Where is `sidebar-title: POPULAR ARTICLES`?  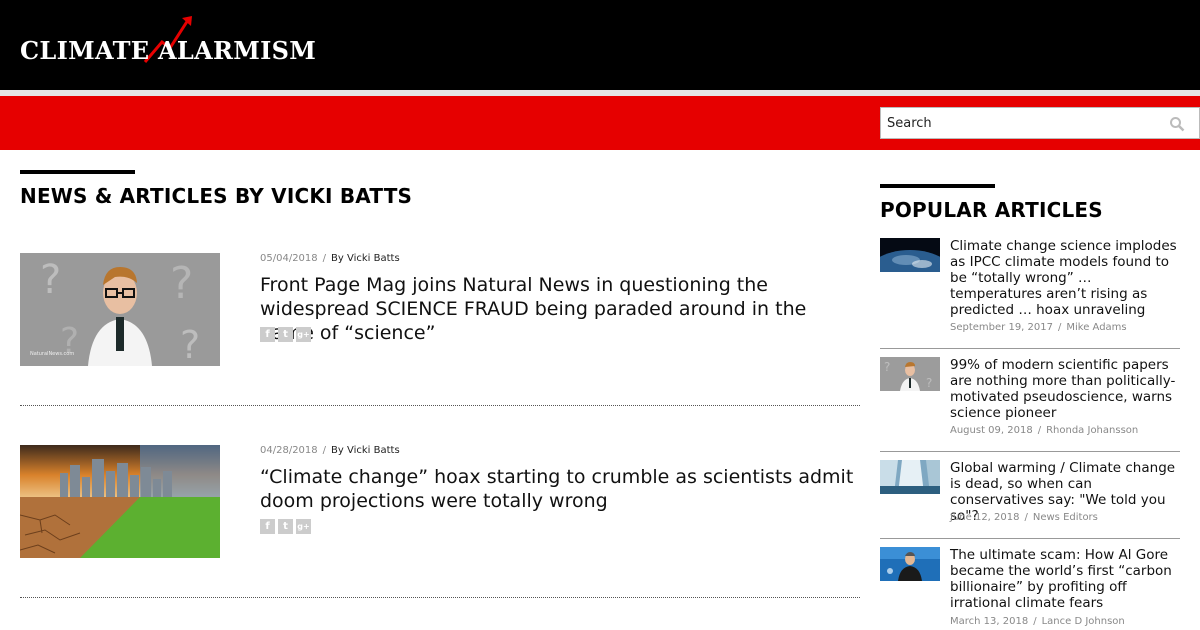
sidebar-title: POPULAR ARTICLES is located at coordinates (991, 210).